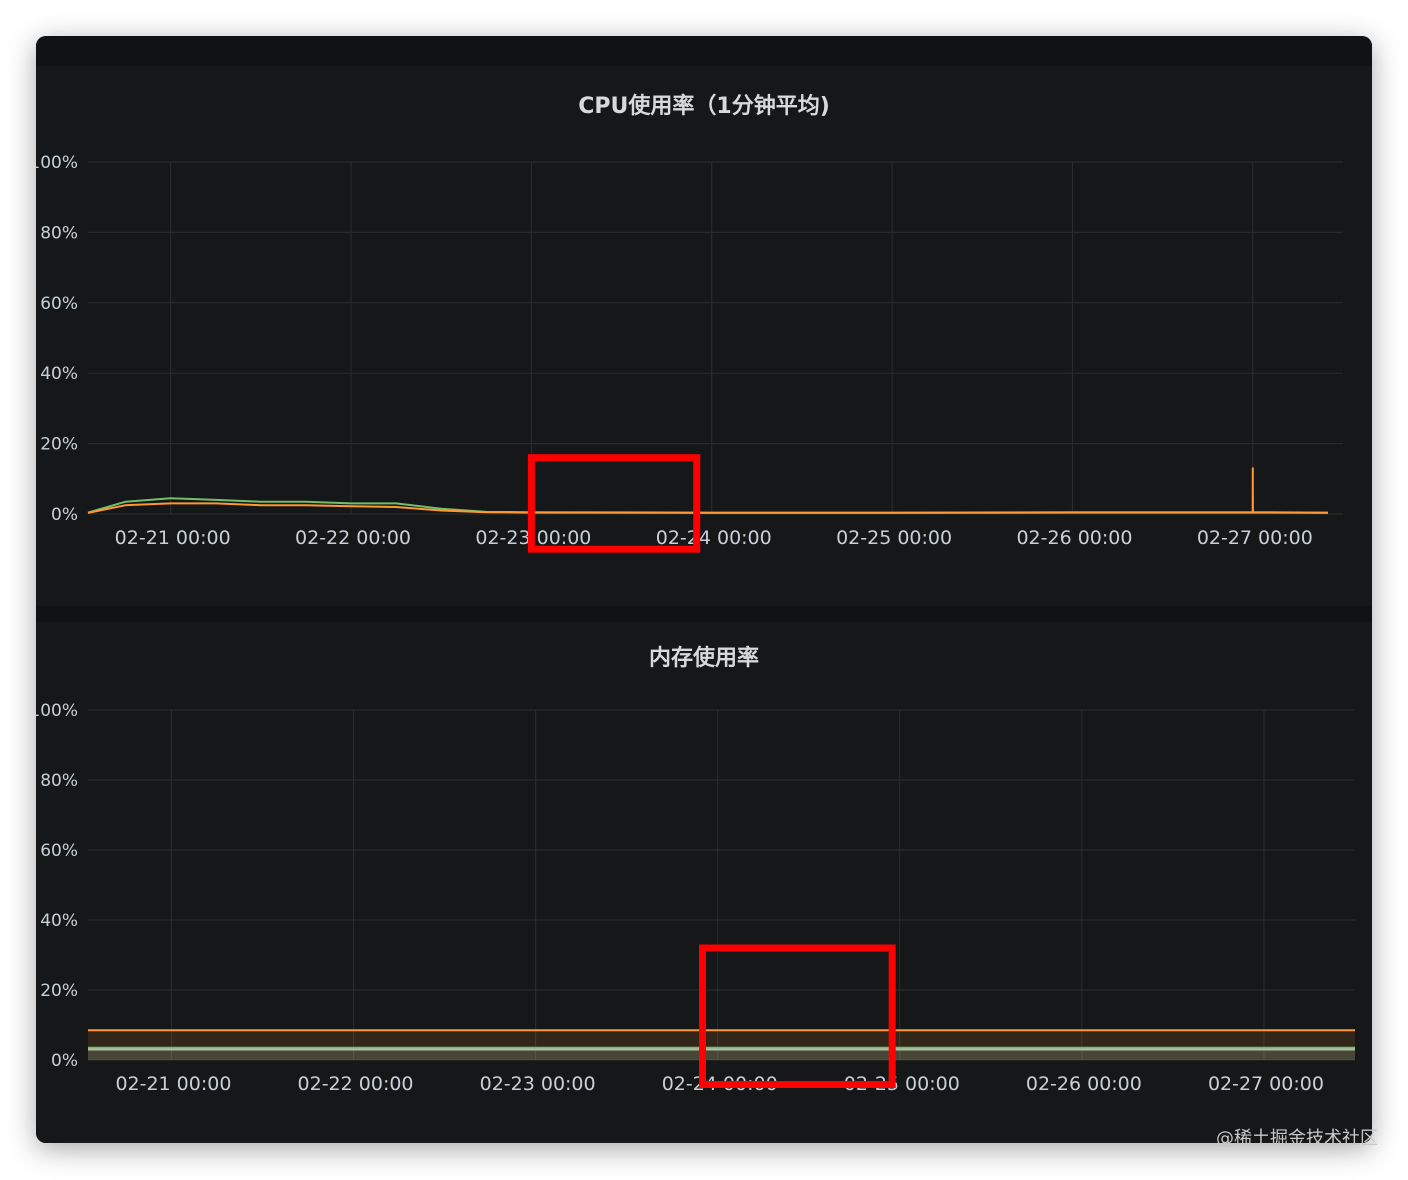 This screenshot has width=1408, height=1180. What do you see at coordinates (59, 445) in the screenshot?
I see `cpu-ytick-label: 20%` at bounding box center [59, 445].